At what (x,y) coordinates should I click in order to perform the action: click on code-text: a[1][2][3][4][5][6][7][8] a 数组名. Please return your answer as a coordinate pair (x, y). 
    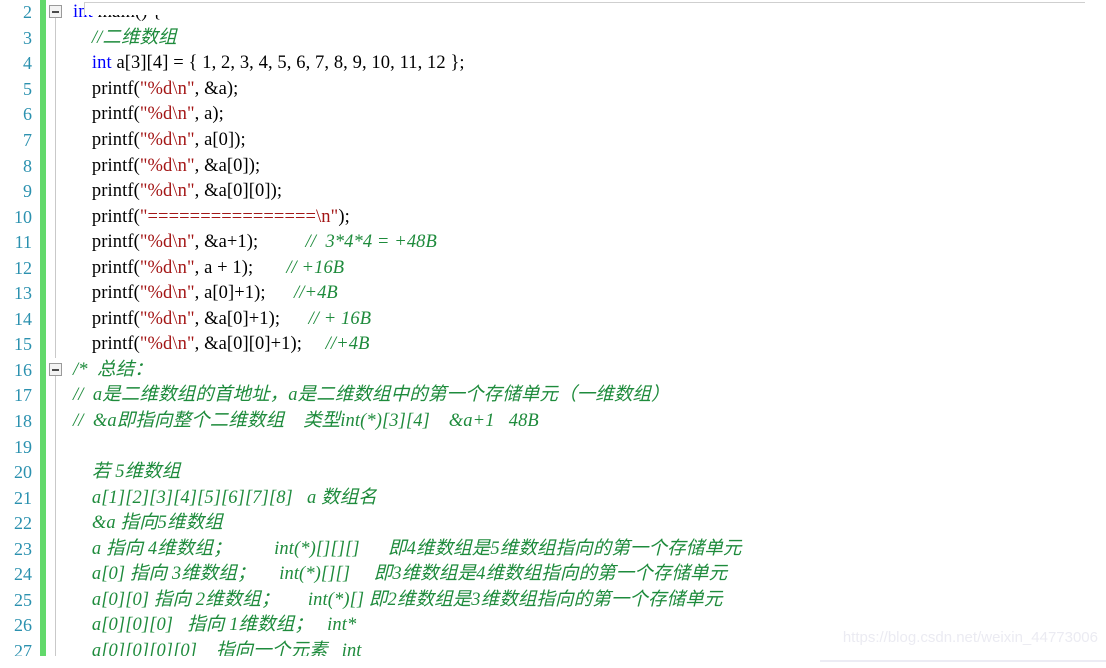
    Looking at the image, I should click on (586, 498).